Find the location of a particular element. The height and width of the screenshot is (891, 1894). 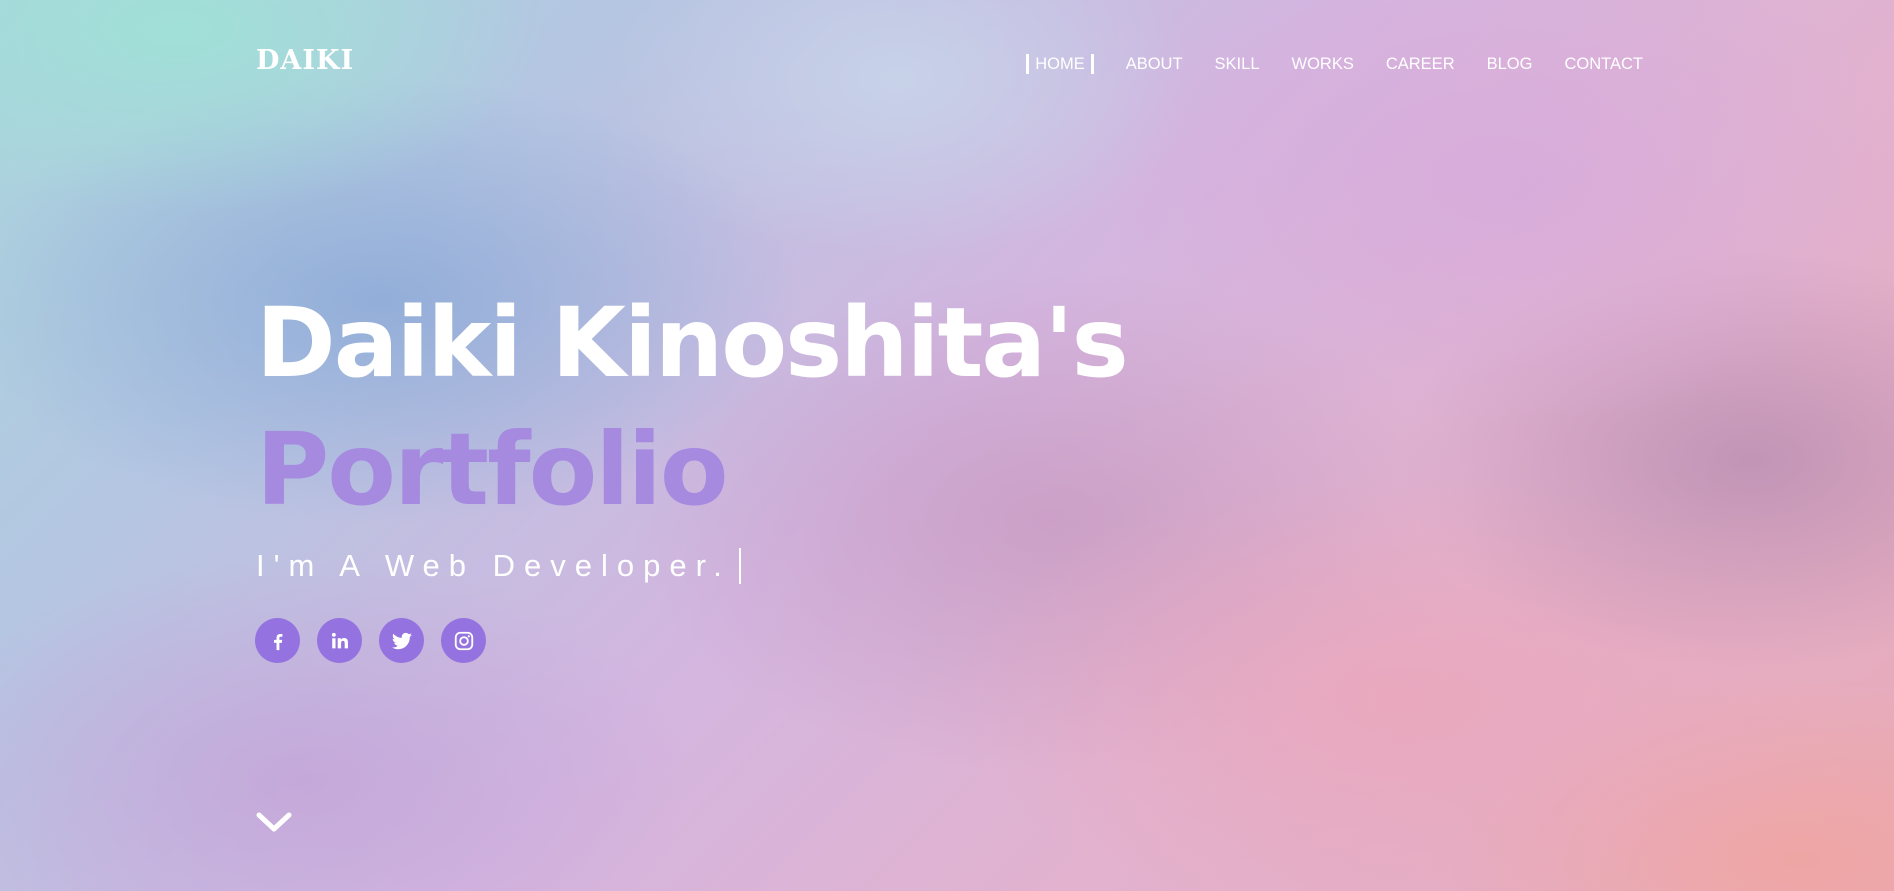

facebook-icon is located at coordinates (277, 641).